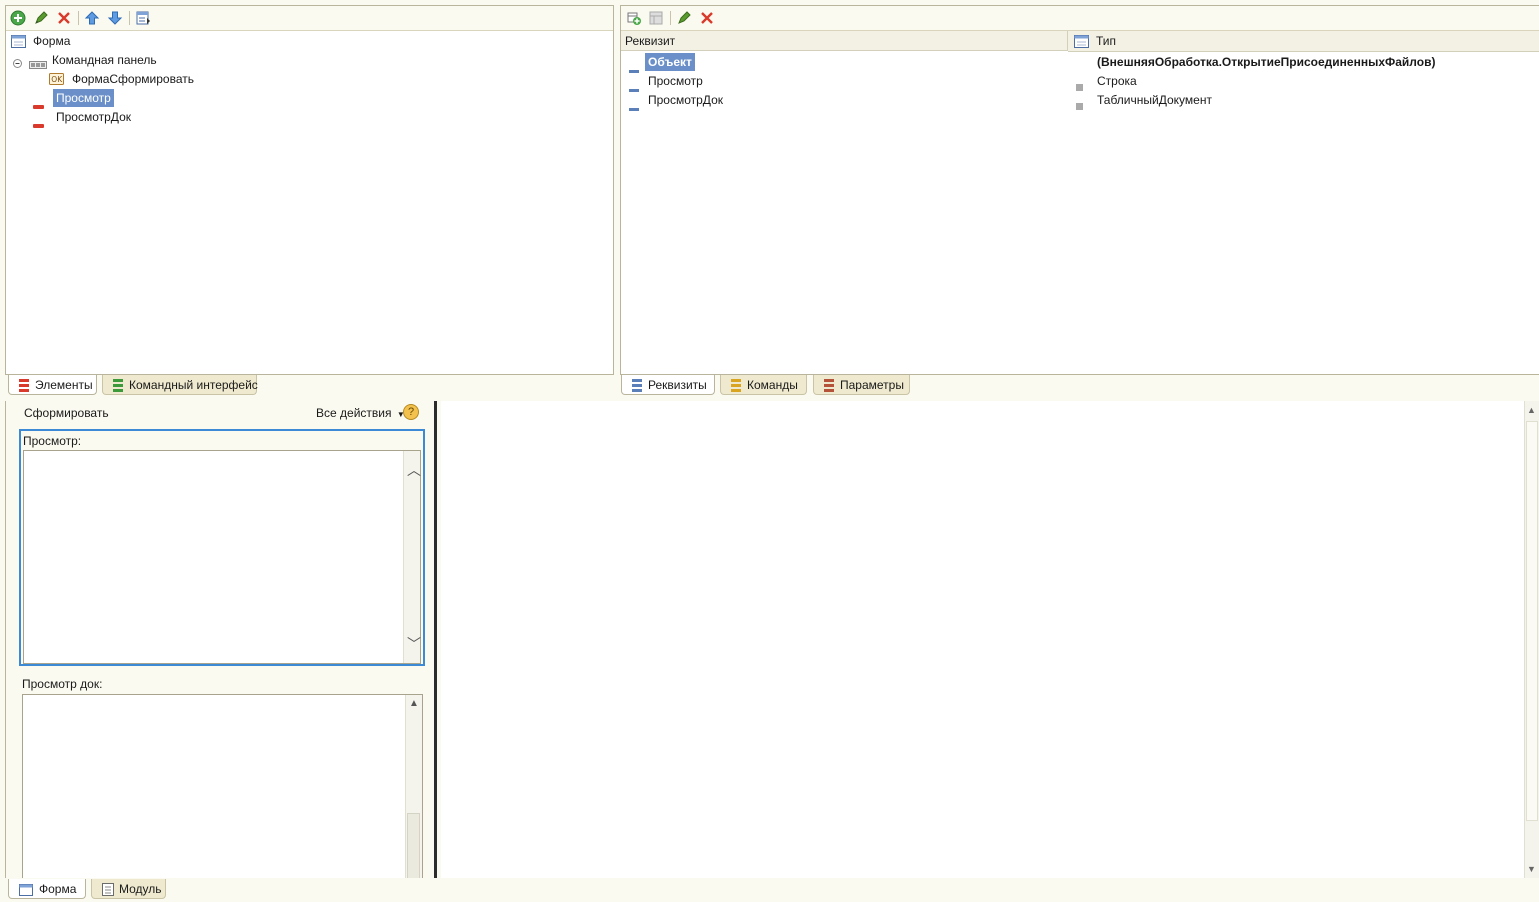  Describe the element at coordinates (675, 81) in the screenshot. I see `attribute-name: Просмотр` at that location.